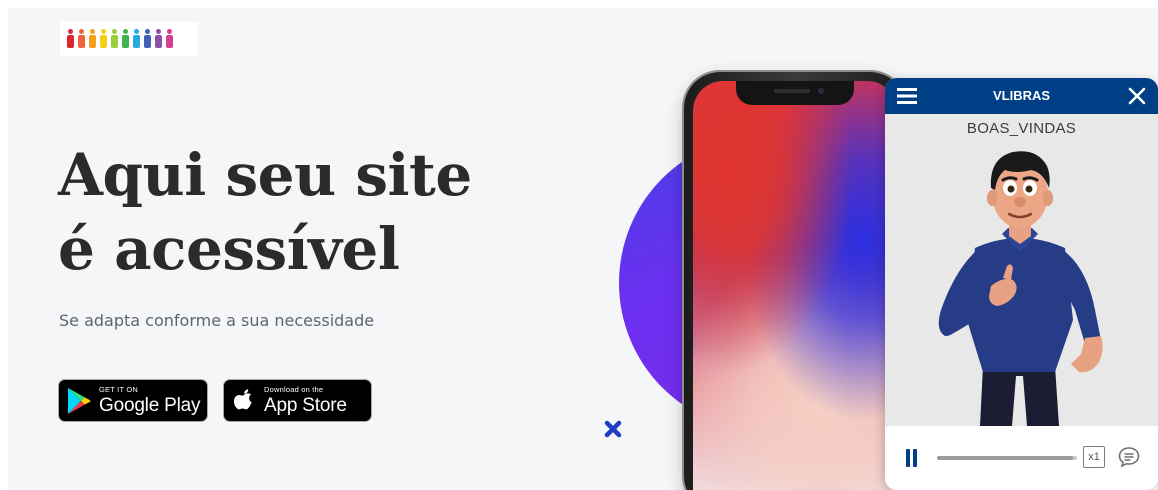  Describe the element at coordinates (150, 405) in the screenshot. I see `google-badge-big-text: Google Play` at that location.